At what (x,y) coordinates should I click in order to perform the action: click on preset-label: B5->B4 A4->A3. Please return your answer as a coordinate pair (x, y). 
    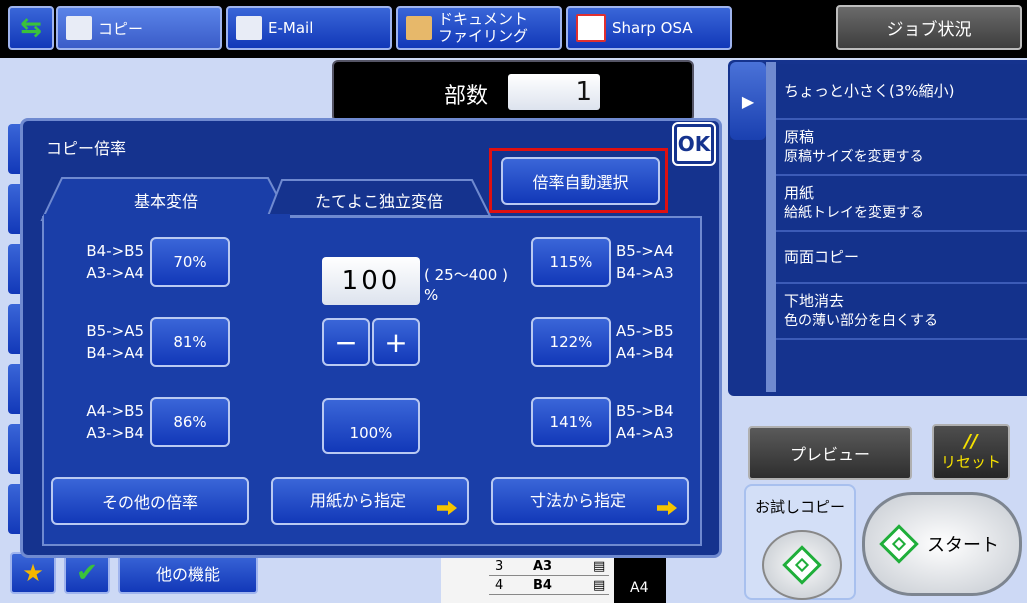
    Looking at the image, I should click on (654, 422).